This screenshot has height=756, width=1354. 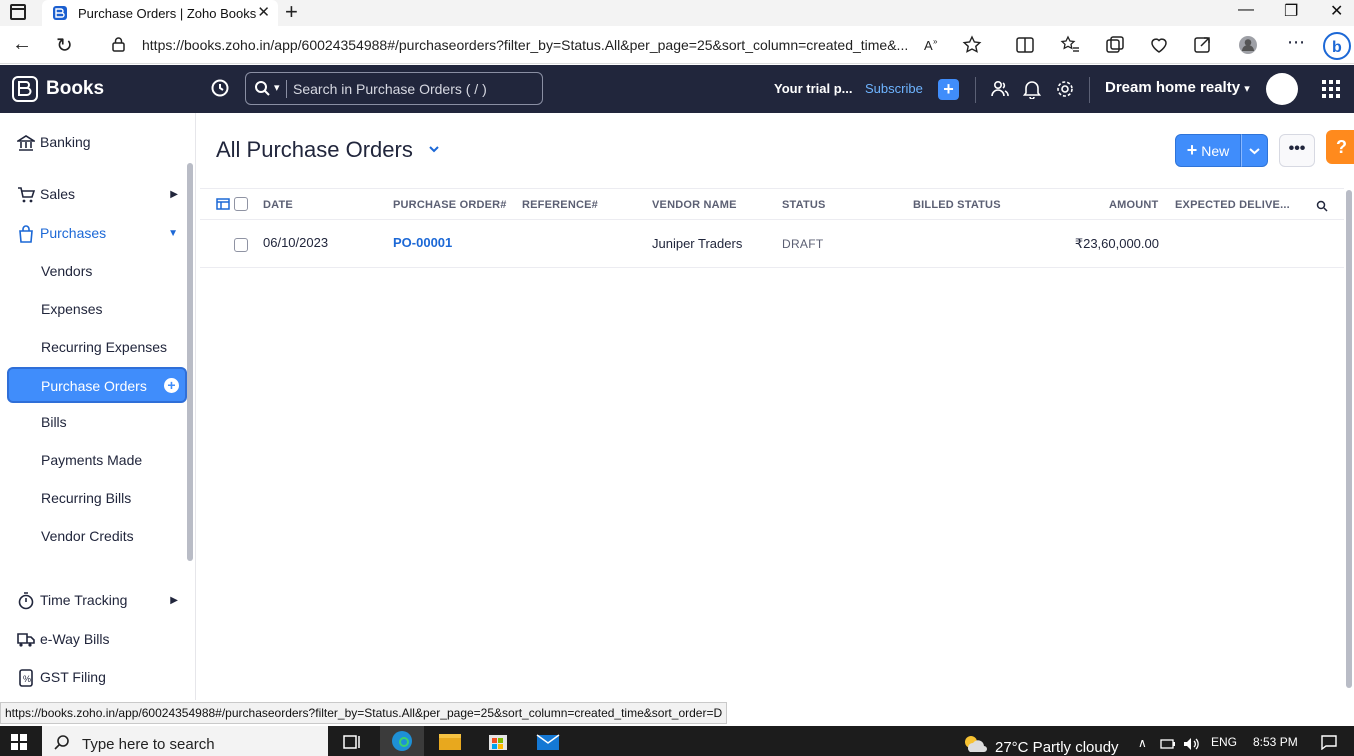 What do you see at coordinates (434, 149) in the screenshot?
I see `view-chevron-down-icon` at bounding box center [434, 149].